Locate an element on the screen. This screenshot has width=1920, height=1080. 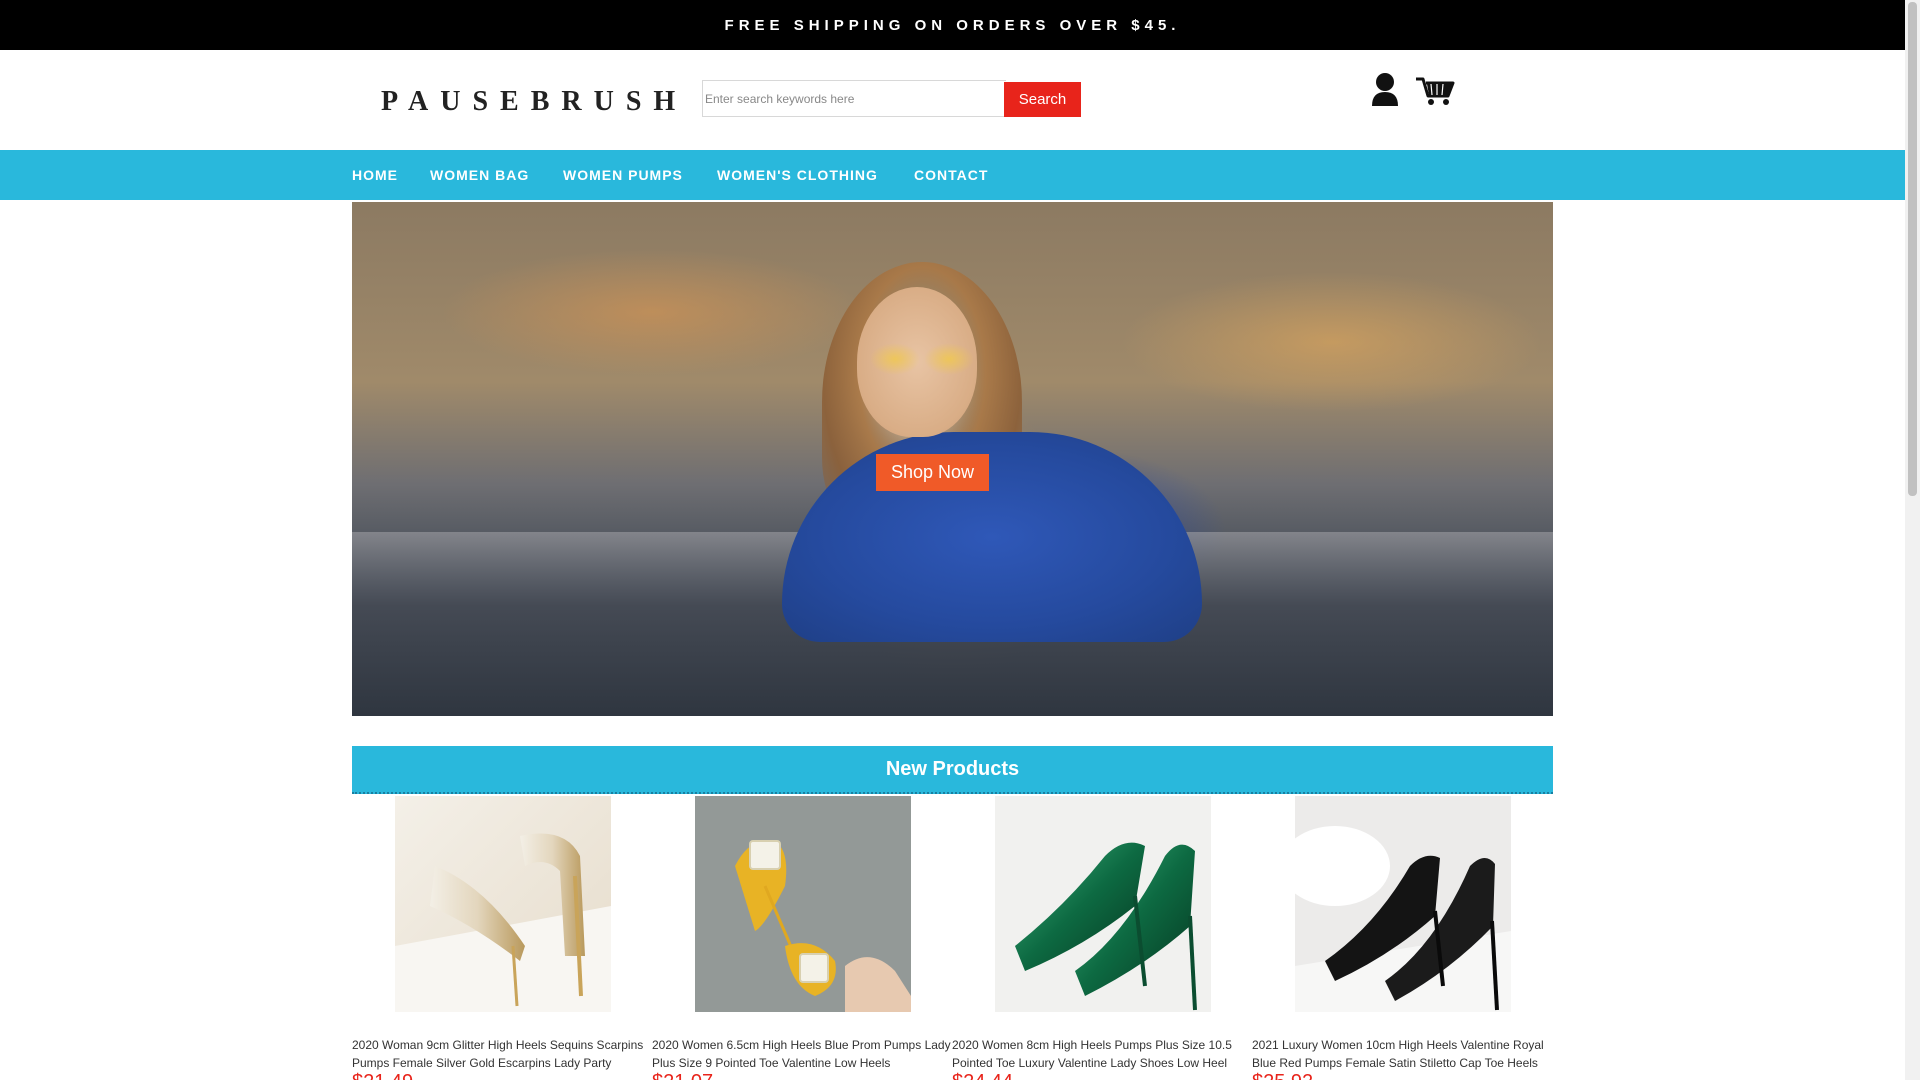
cart-icon is located at coordinates (1436, 91).